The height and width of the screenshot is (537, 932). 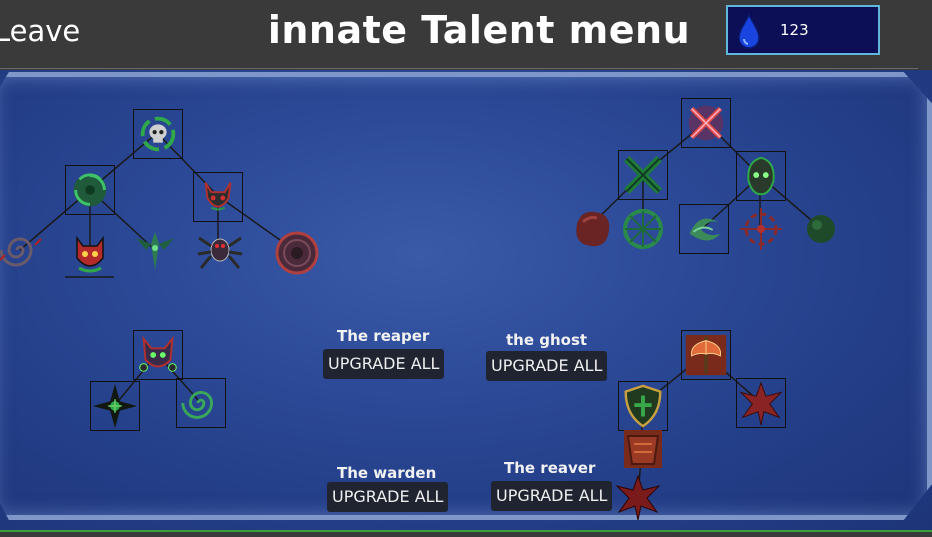 What do you see at coordinates (387, 473) in the screenshot?
I see `group-label-warden: The warden` at bounding box center [387, 473].